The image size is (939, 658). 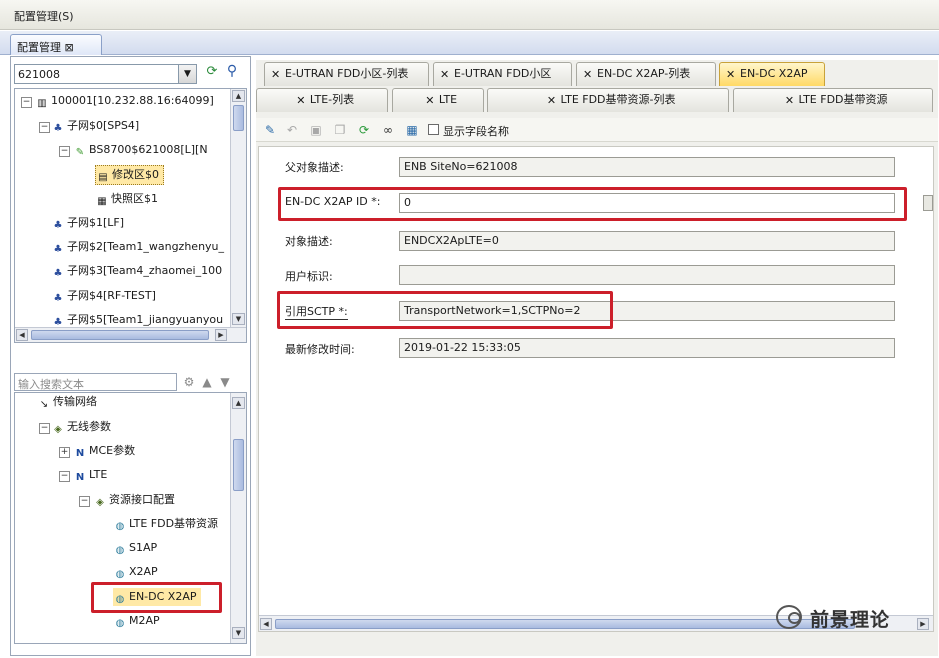 What do you see at coordinates (138, 247) in the screenshot?
I see `tree-node-subnet-2: ♣ 子网$2[Team1_wangzhenyu_` at bounding box center [138, 247].